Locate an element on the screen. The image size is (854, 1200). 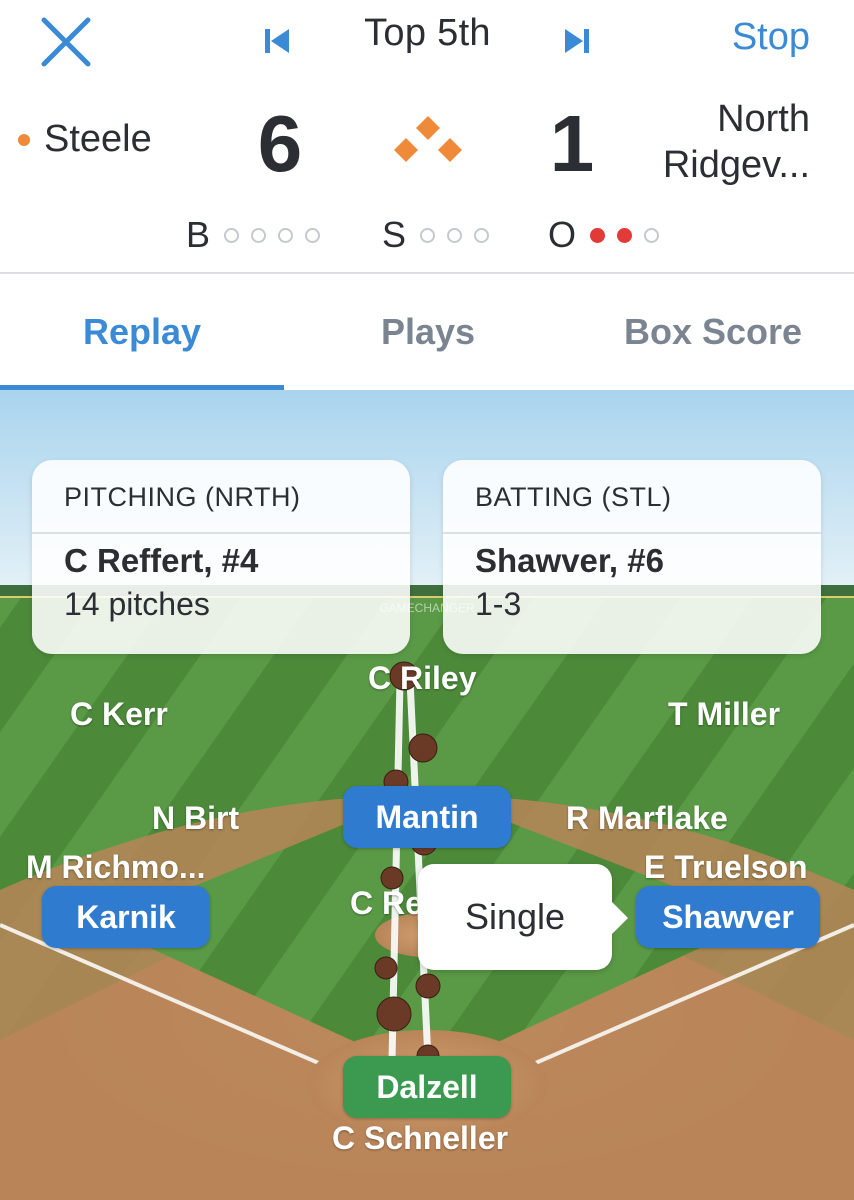
batter-stat: 1-3 is located at coordinates (498, 604).